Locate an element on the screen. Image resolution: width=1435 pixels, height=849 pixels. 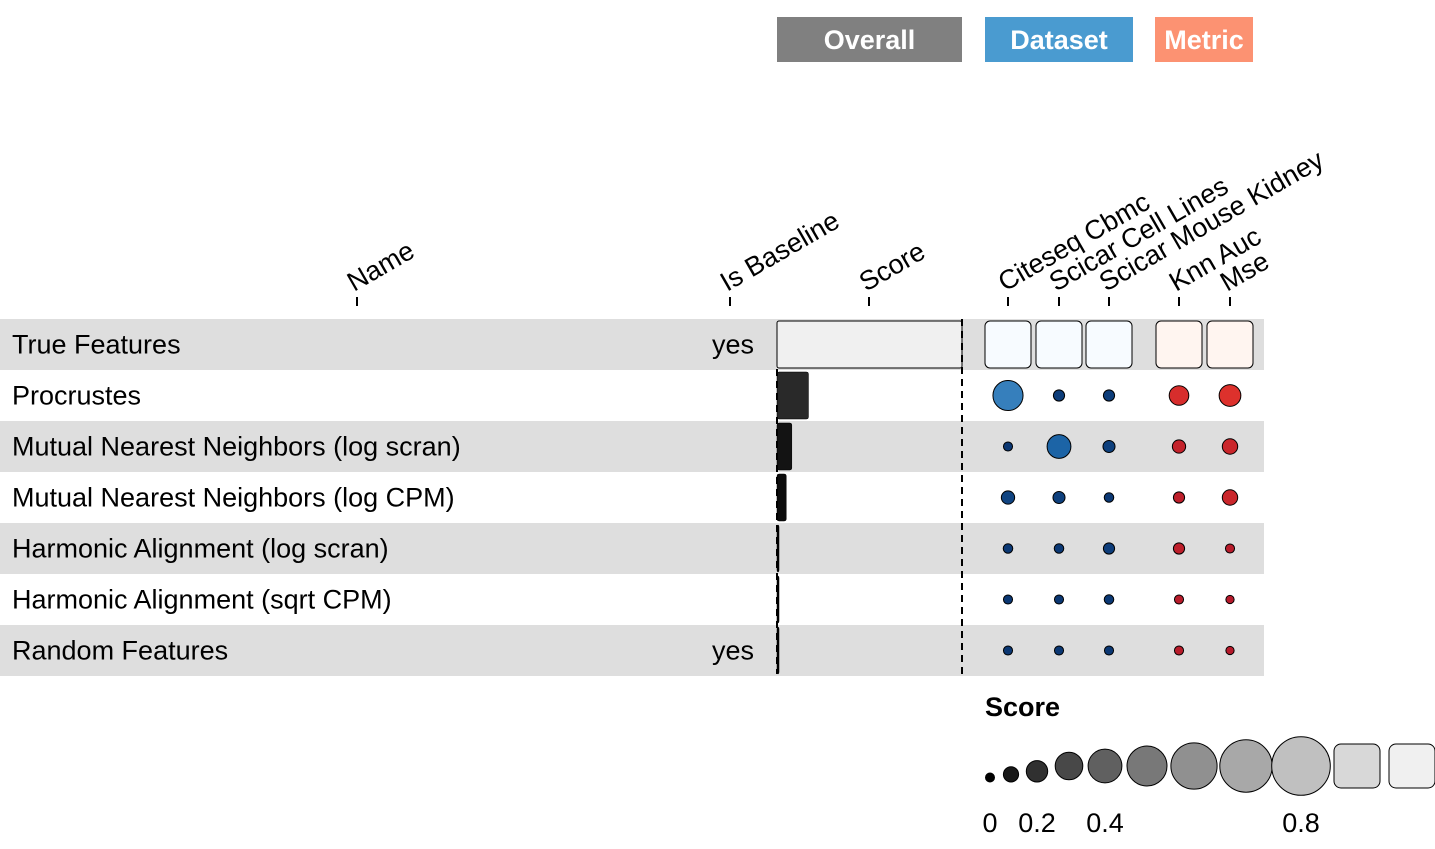
row-name: Mutual Nearest Neighbors (log CPM) is located at coordinates (233, 498).